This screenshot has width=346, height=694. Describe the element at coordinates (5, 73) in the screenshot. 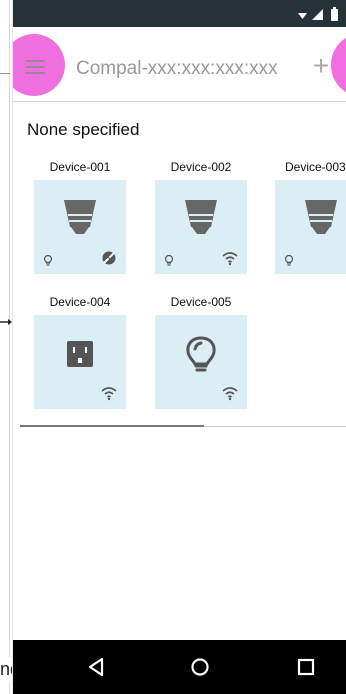

I see `annotation-left-tick` at that location.